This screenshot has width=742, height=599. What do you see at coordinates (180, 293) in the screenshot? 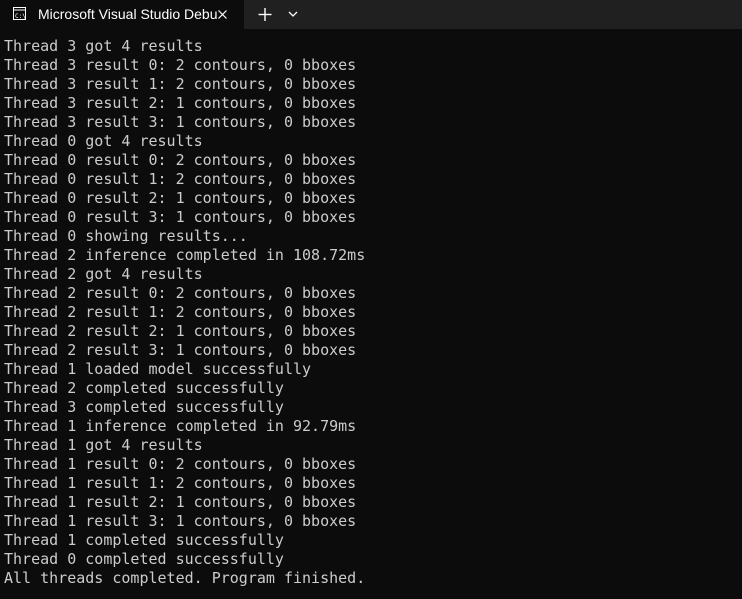
I see `console-line: Thread 2 result 0: 2 contours, 0 bboxes` at bounding box center [180, 293].